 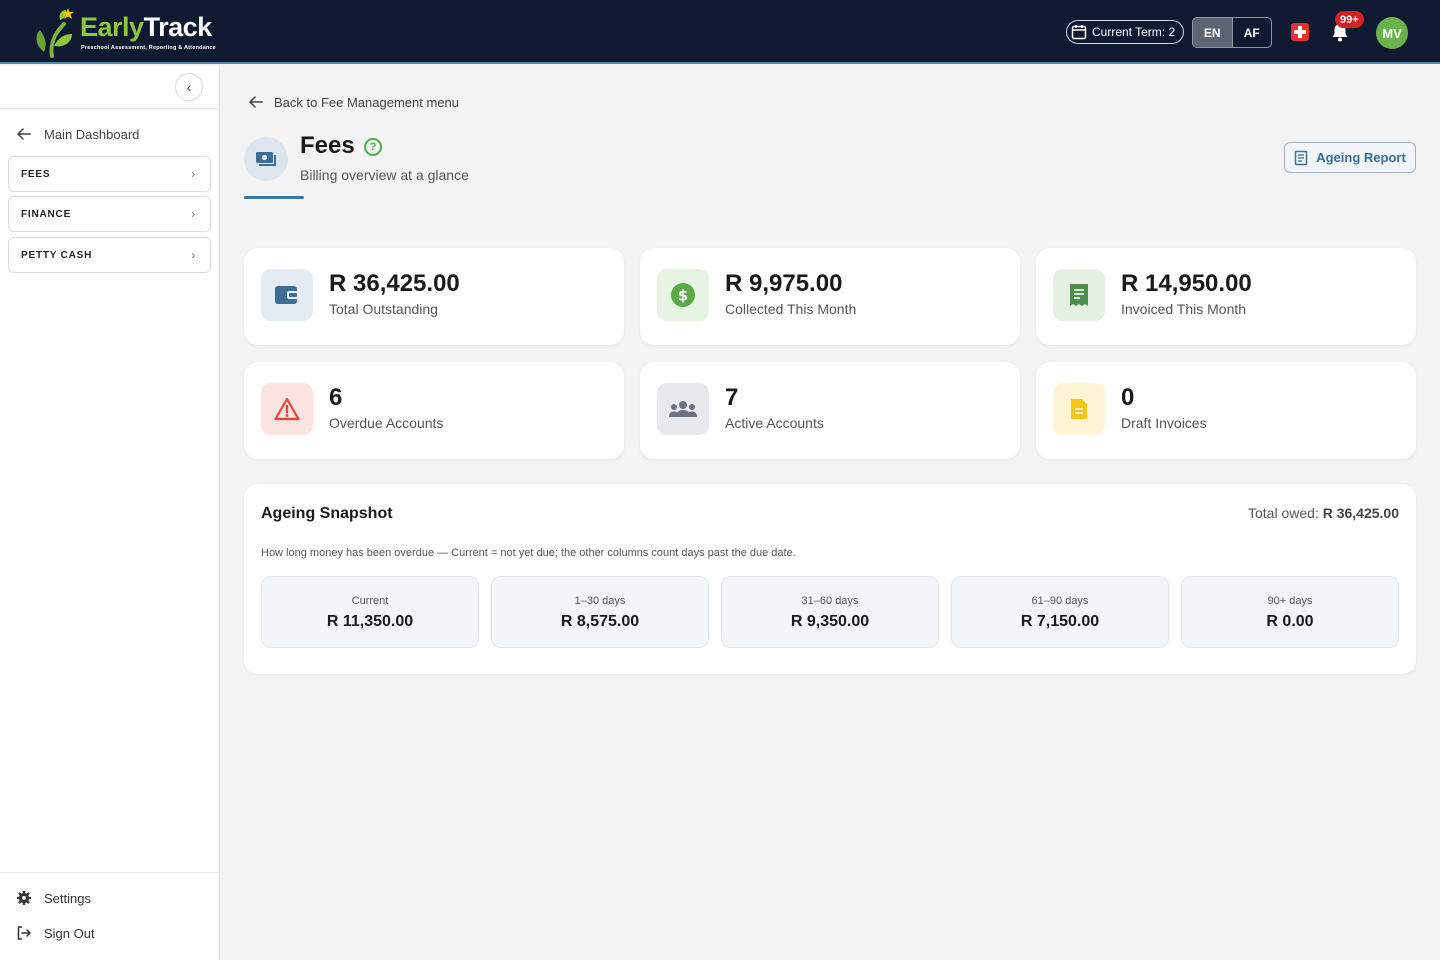 What do you see at coordinates (373, 147) in the screenshot?
I see `help-icon: ?` at bounding box center [373, 147].